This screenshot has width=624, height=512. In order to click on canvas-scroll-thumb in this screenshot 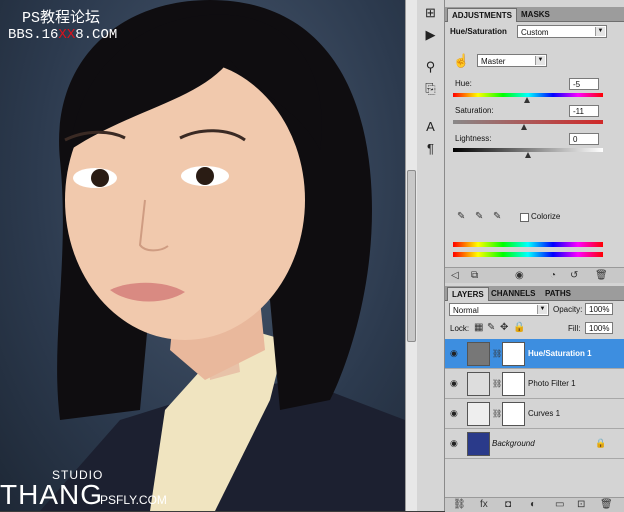, I will do `click(411, 256)`.